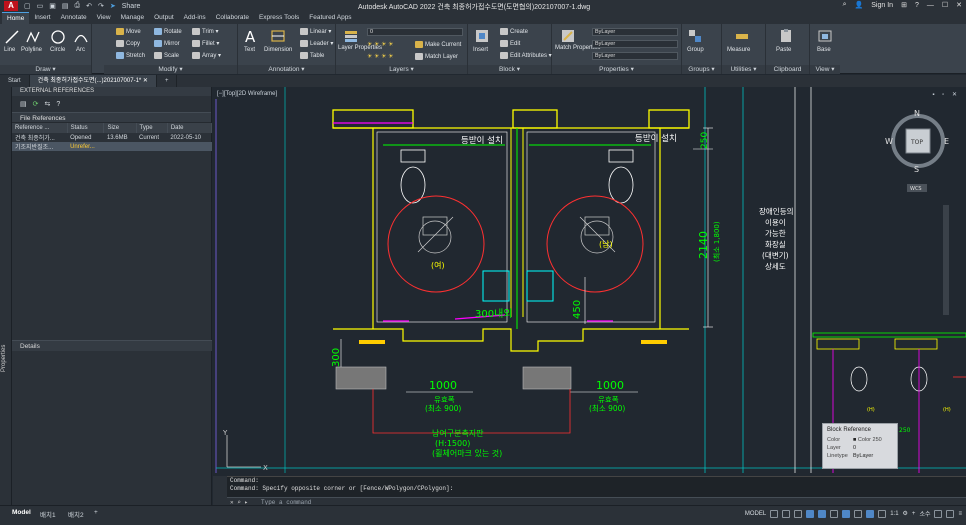 The height and width of the screenshot is (525, 966). Describe the element at coordinates (74, 18) in the screenshot. I see `ribbon-tab-annotate: Annotate` at that location.